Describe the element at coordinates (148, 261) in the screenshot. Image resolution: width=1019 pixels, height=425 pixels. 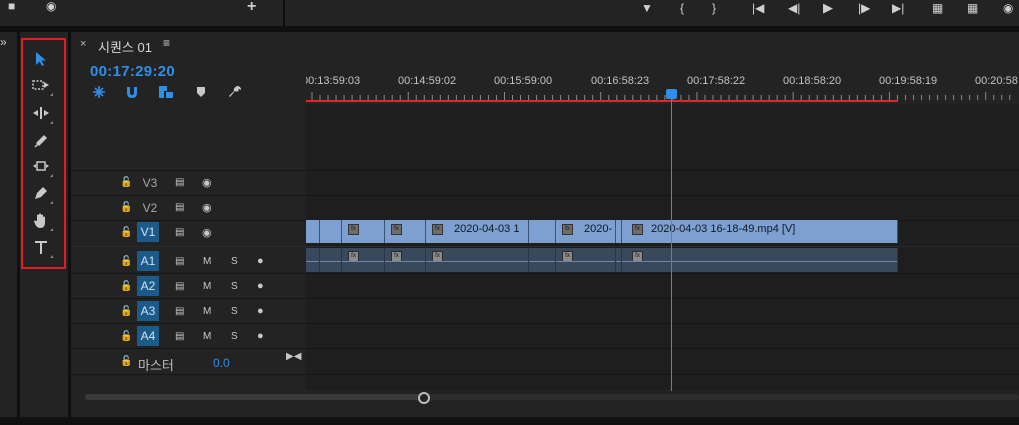
I see `track-label-a1: A1` at that location.